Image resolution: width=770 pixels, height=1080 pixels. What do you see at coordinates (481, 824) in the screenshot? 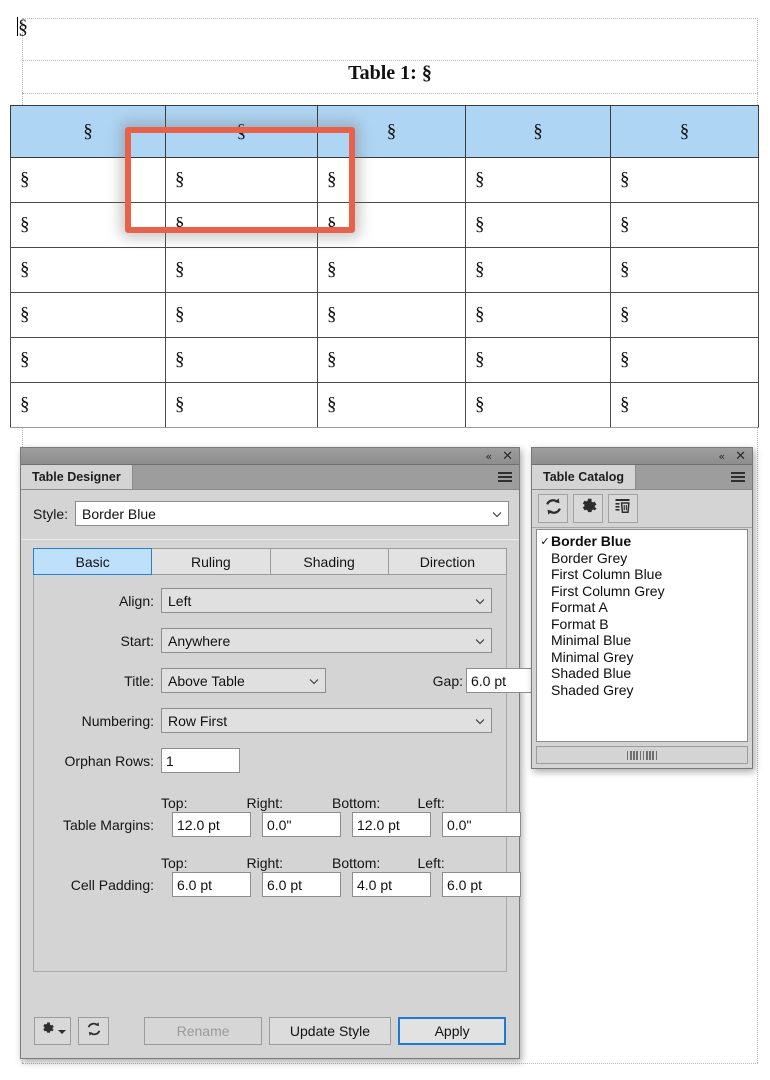
I see `margin-left-input: 0.0"` at bounding box center [481, 824].